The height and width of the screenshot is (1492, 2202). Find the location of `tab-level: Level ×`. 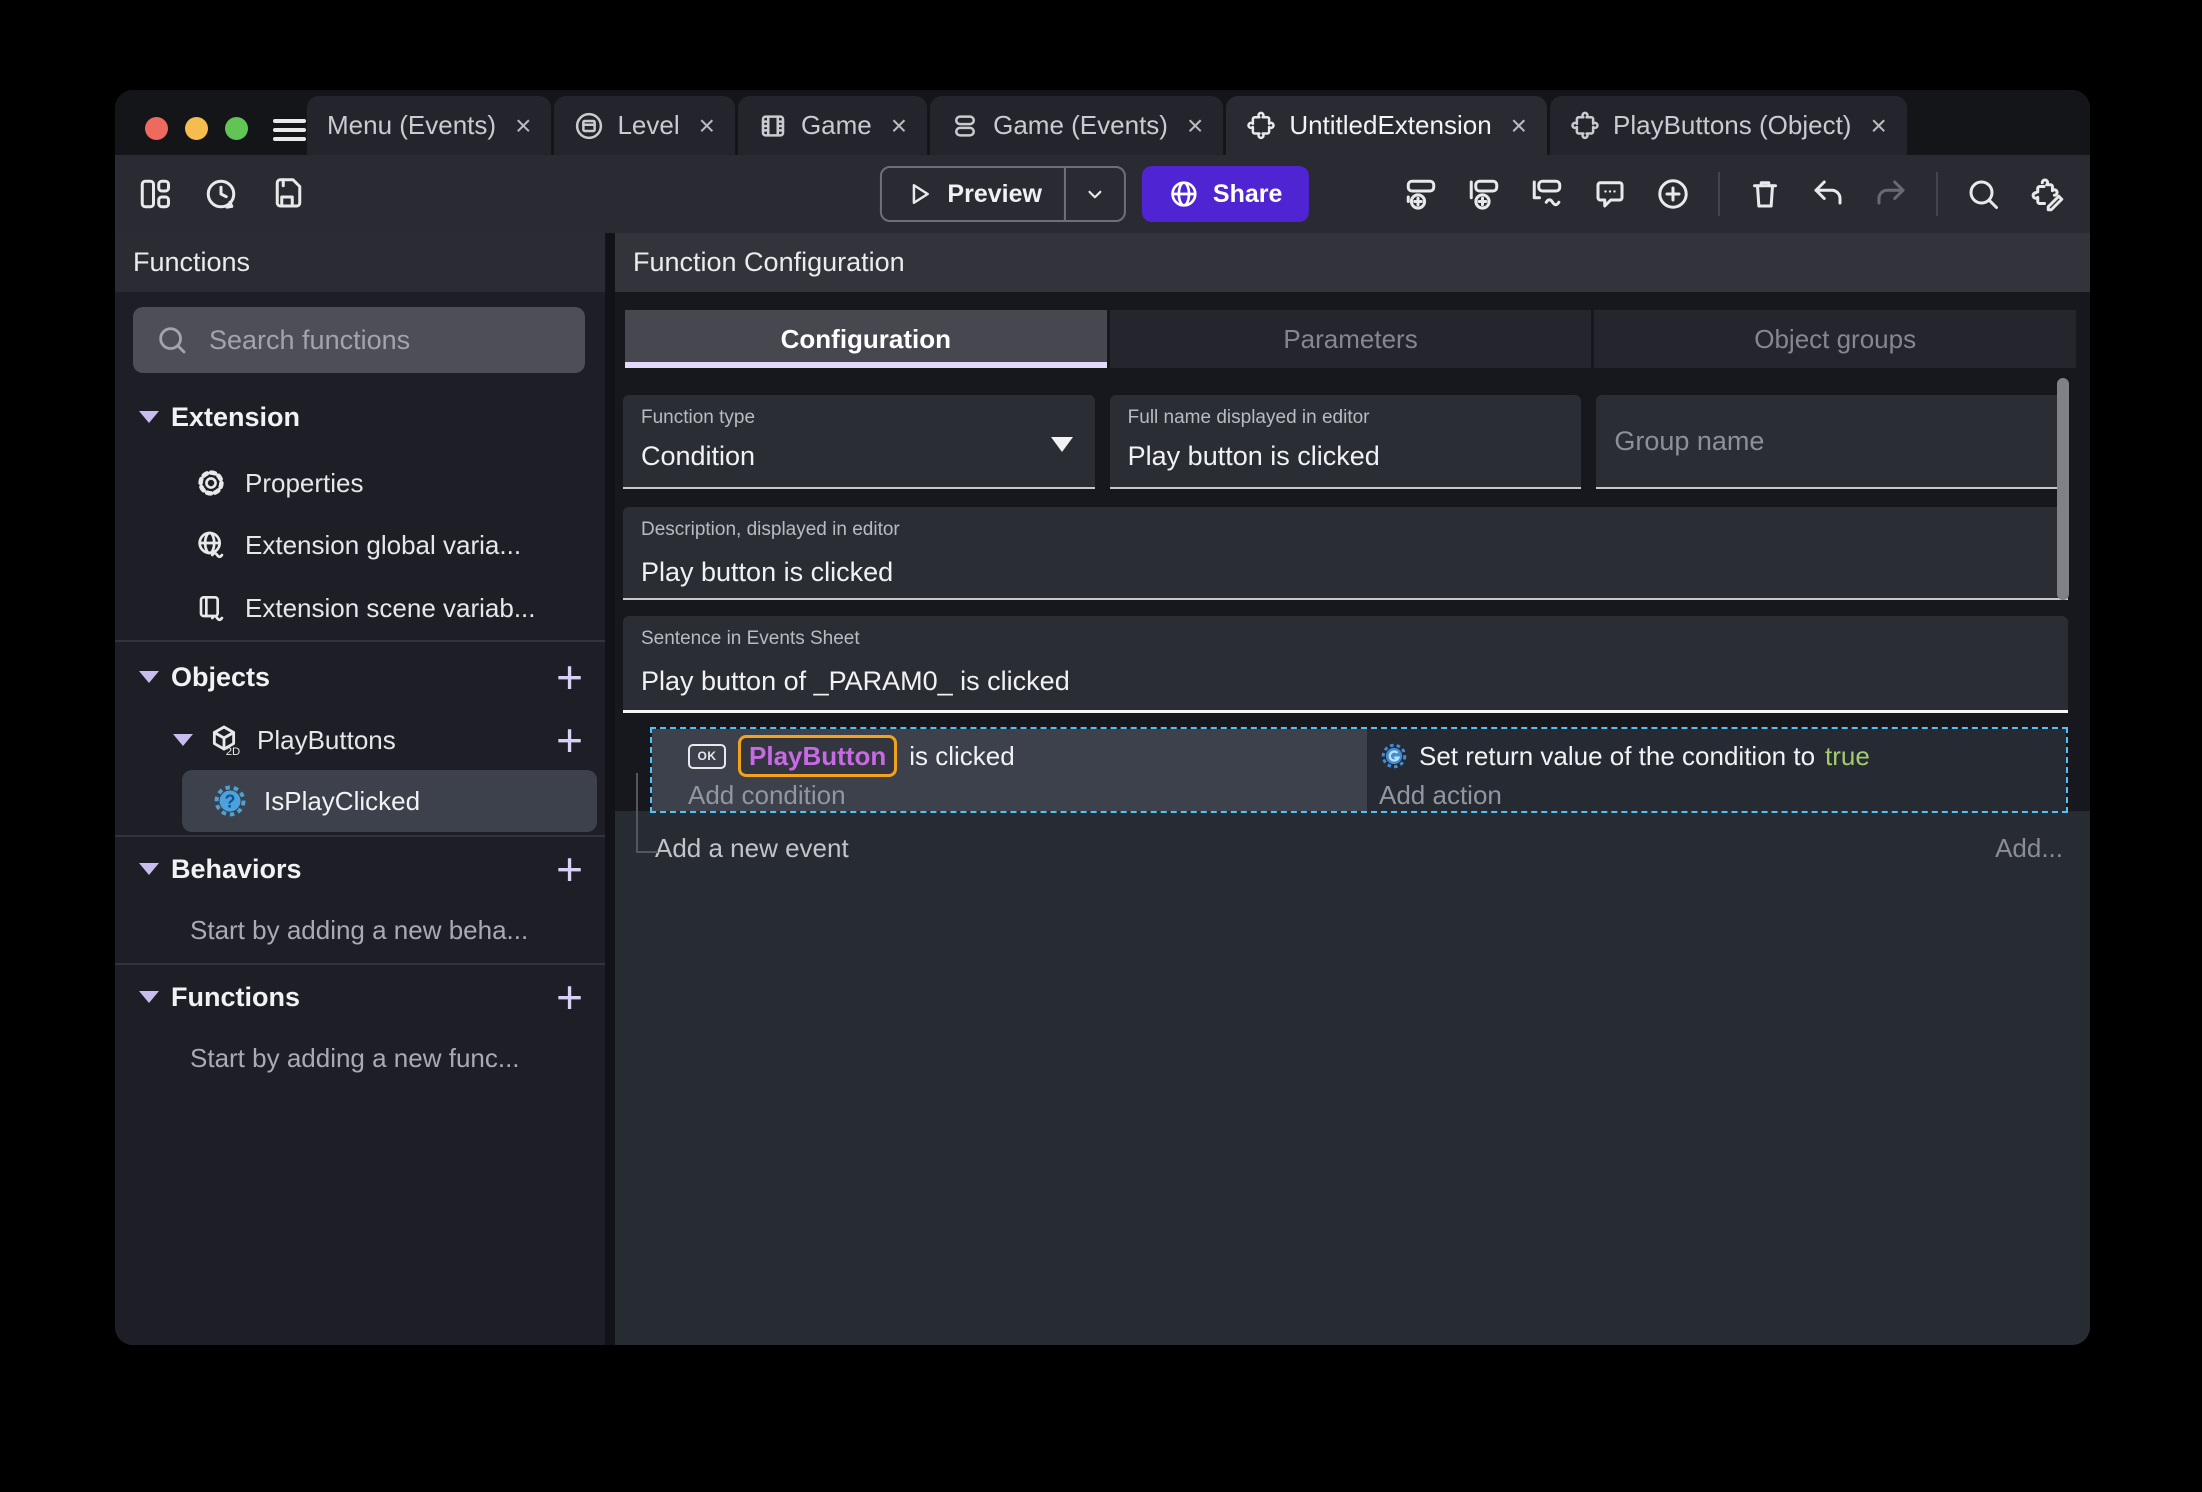

tab-level: Level × is located at coordinates (644, 125).